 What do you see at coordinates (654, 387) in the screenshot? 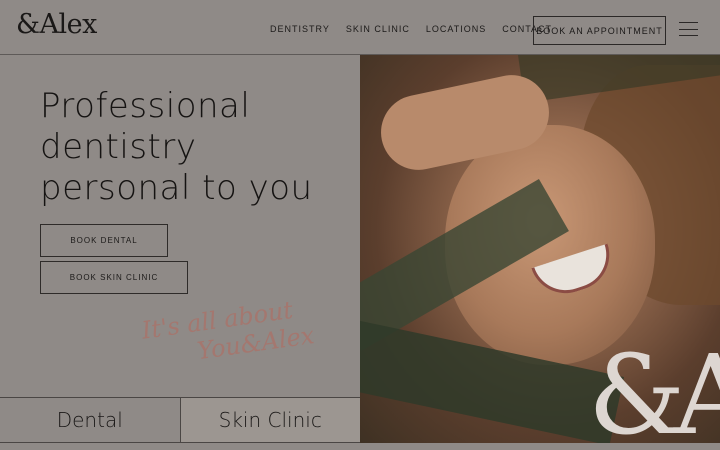
I see `brand-monogram: &A` at bounding box center [654, 387].